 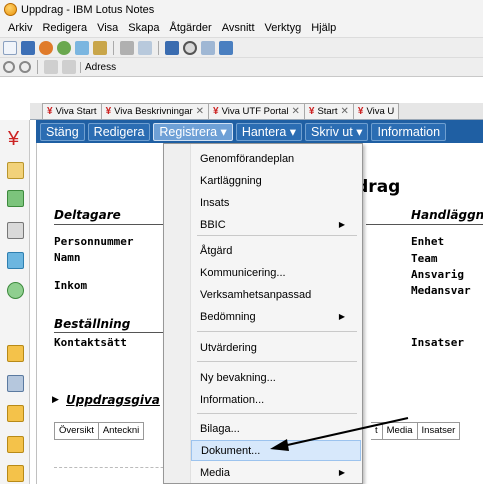 I want to click on lotus-notes-logo-icon: ¥, so click(x=13, y=139).